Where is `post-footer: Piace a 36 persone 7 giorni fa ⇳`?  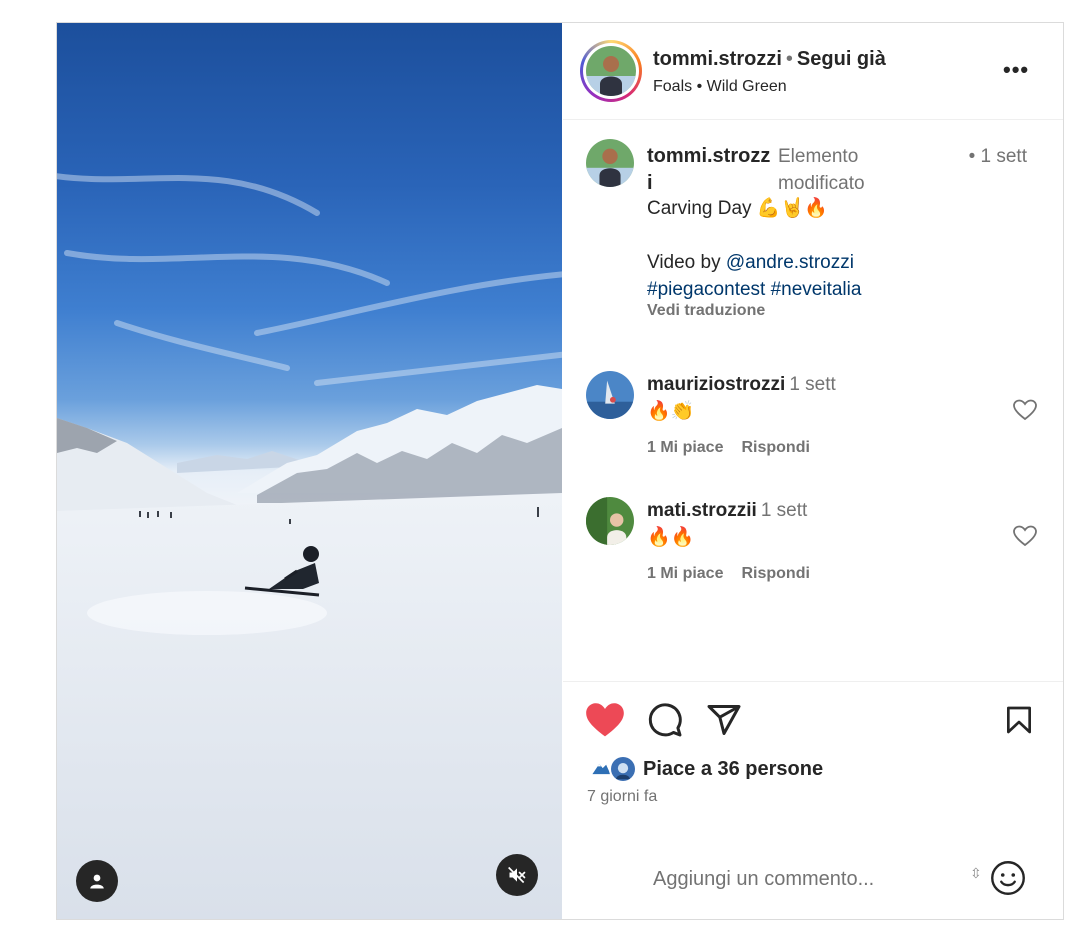
post-footer: Piace a 36 persone 7 giorni fa ⇳ is located at coordinates (813, 800).